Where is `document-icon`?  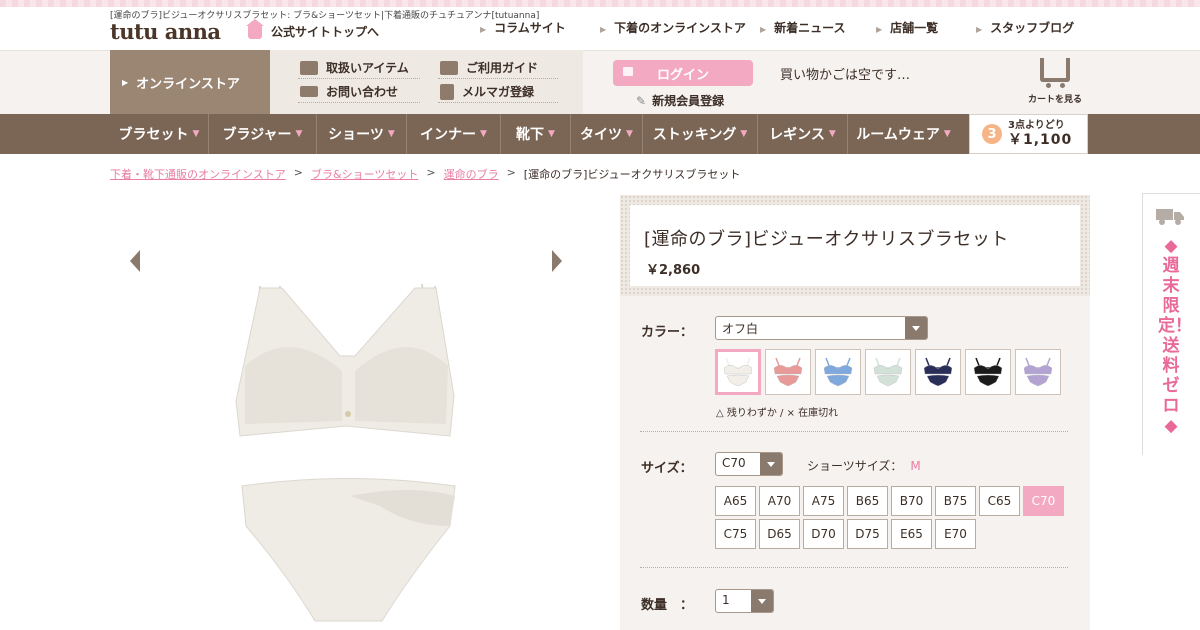 document-icon is located at coordinates (447, 91).